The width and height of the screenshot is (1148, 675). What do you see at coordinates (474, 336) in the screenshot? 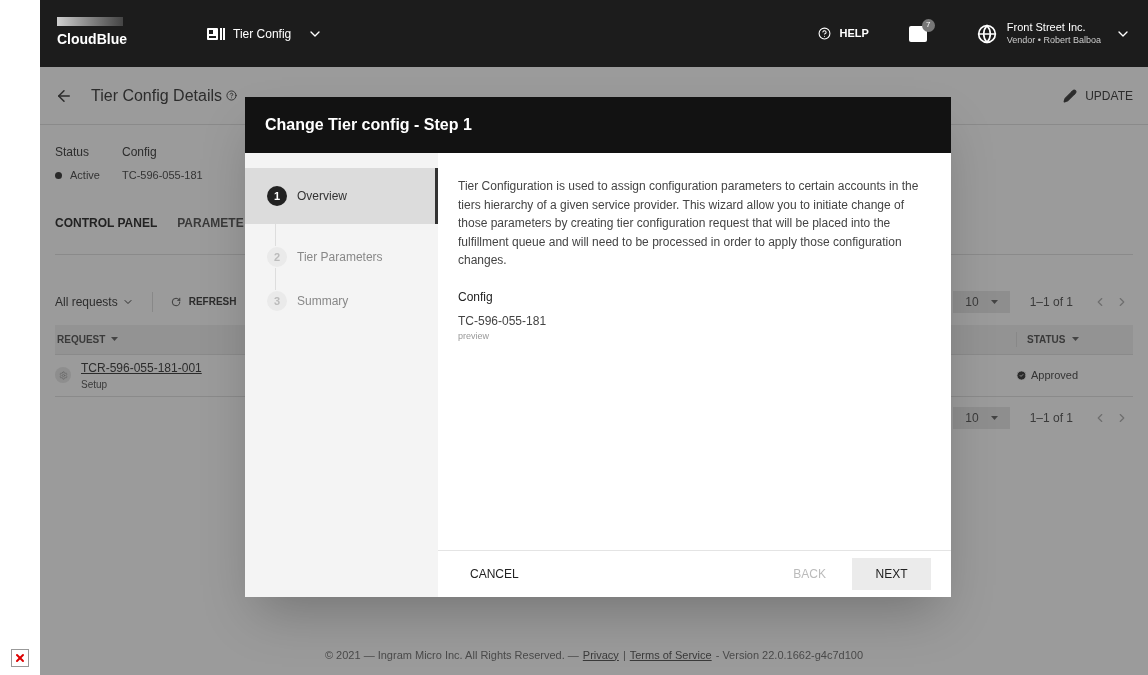
I see `config-hint: preview` at bounding box center [474, 336].